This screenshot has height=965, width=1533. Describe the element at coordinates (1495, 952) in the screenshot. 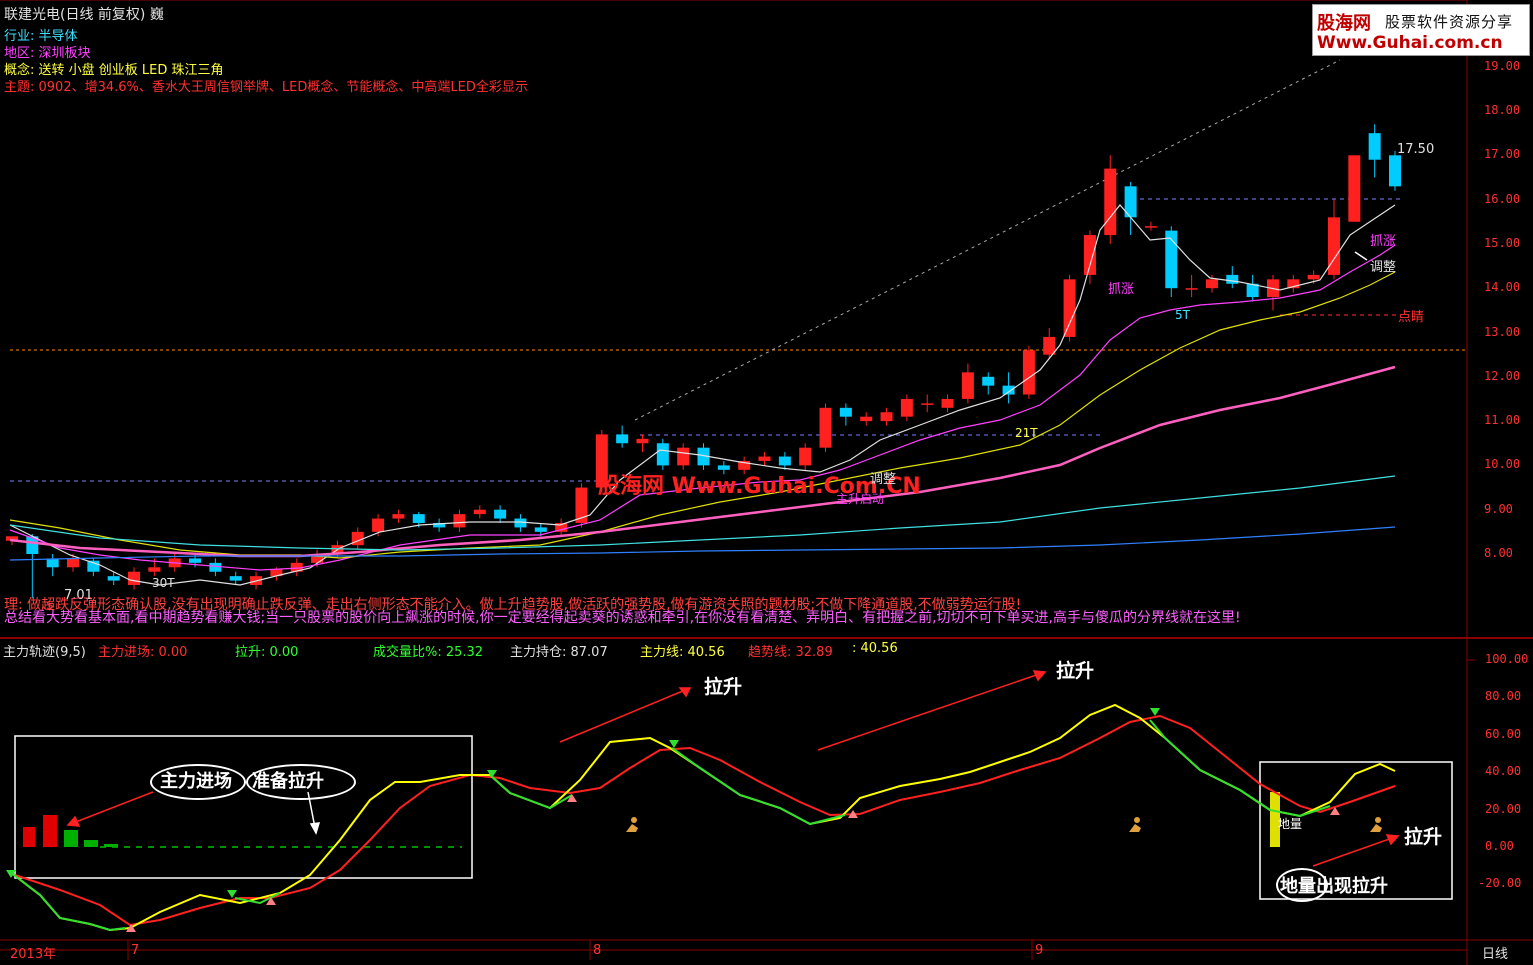

I see `period-label: 日线` at that location.